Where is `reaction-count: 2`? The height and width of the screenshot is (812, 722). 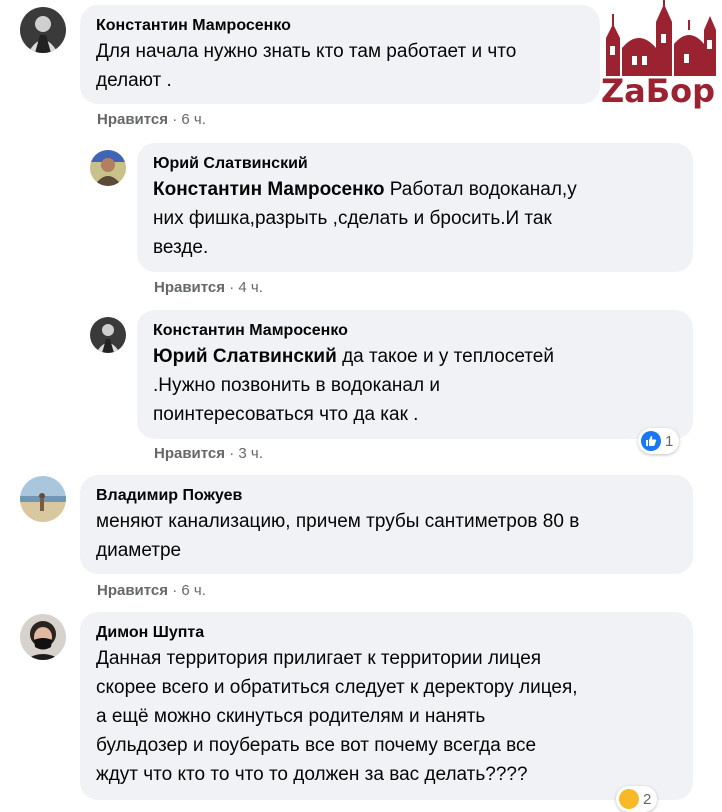 reaction-count: 2 is located at coordinates (647, 799).